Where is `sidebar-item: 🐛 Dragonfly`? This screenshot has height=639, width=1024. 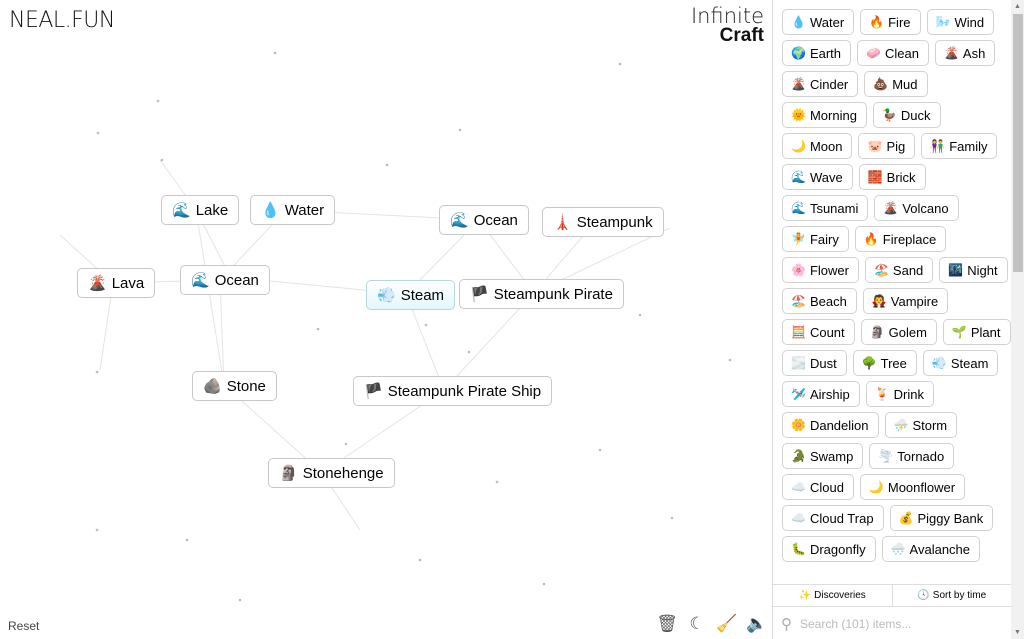
sidebar-item: 🐛 Dragonfly is located at coordinates (829, 549).